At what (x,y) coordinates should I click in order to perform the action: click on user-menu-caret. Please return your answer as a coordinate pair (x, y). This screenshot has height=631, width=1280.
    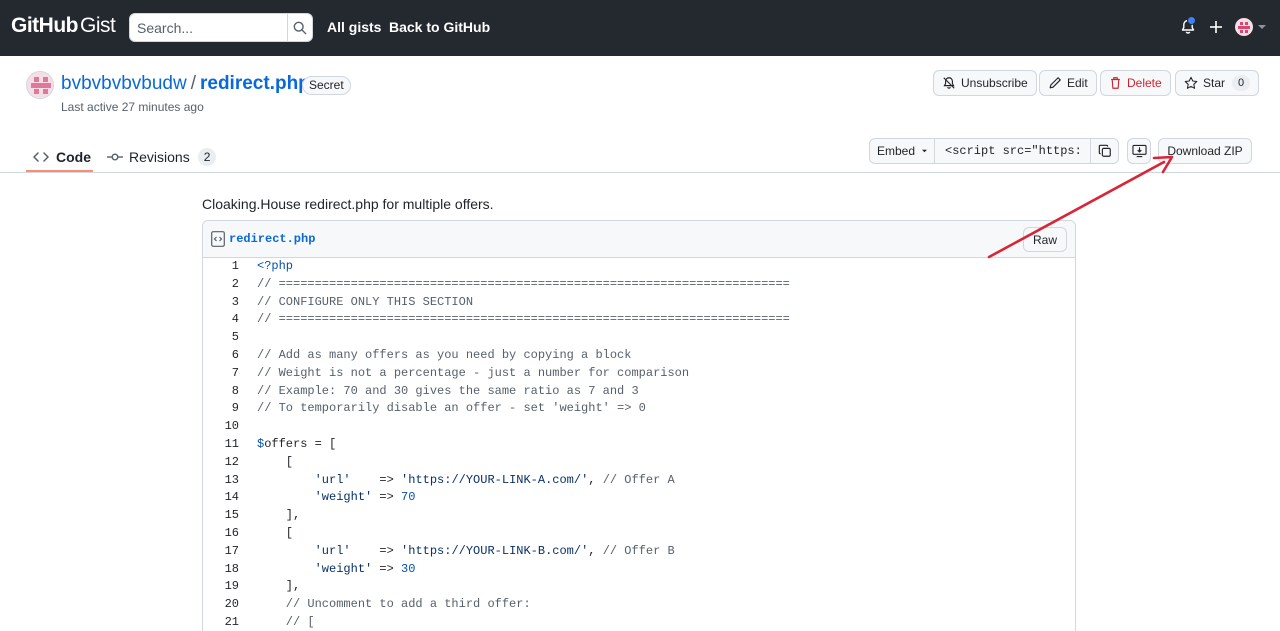
    Looking at the image, I should click on (1262, 27).